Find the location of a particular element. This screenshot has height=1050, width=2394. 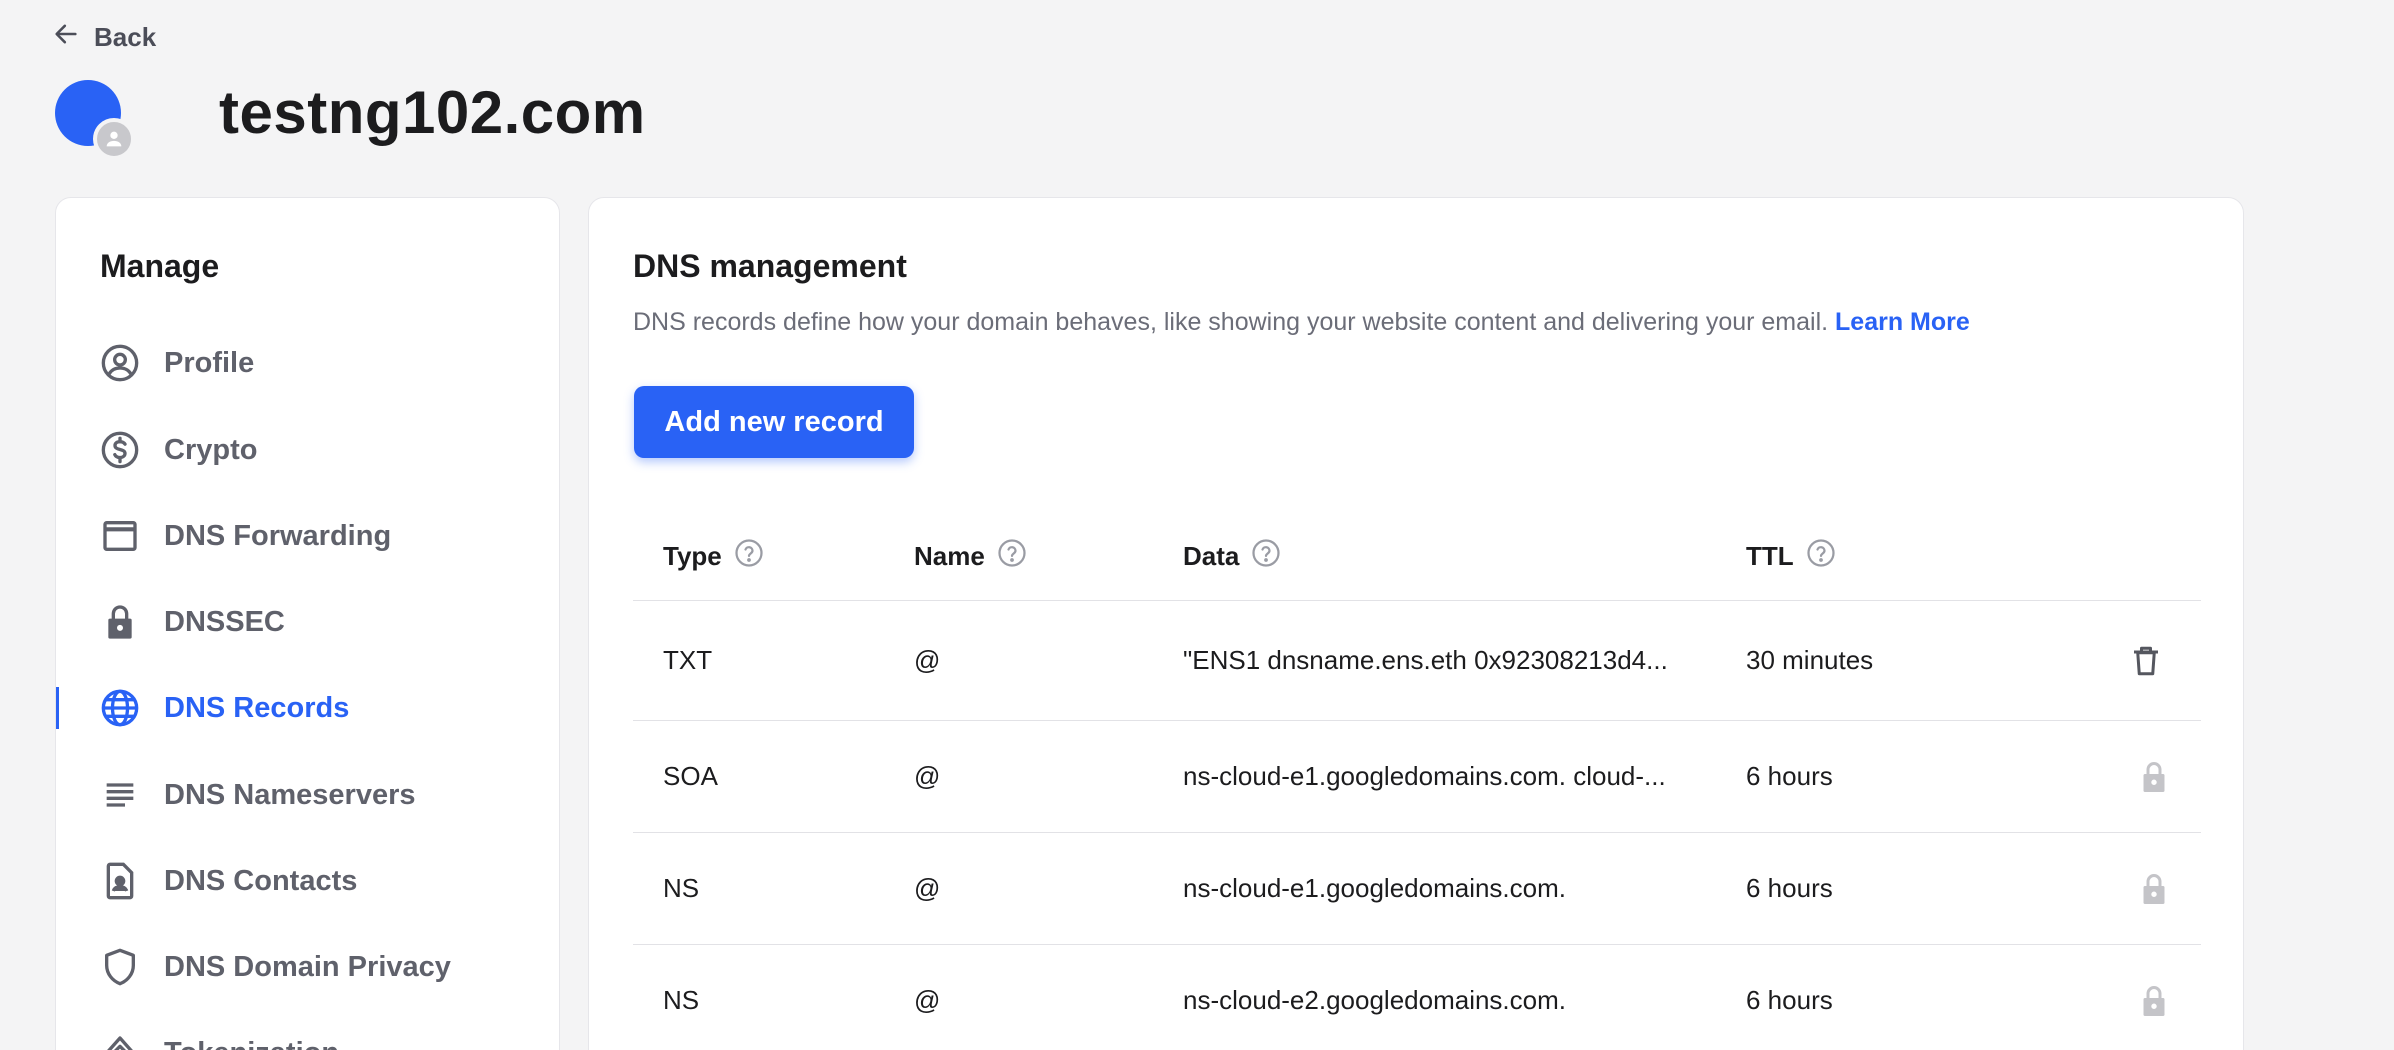

column-header-name: Name is located at coordinates (970, 556).